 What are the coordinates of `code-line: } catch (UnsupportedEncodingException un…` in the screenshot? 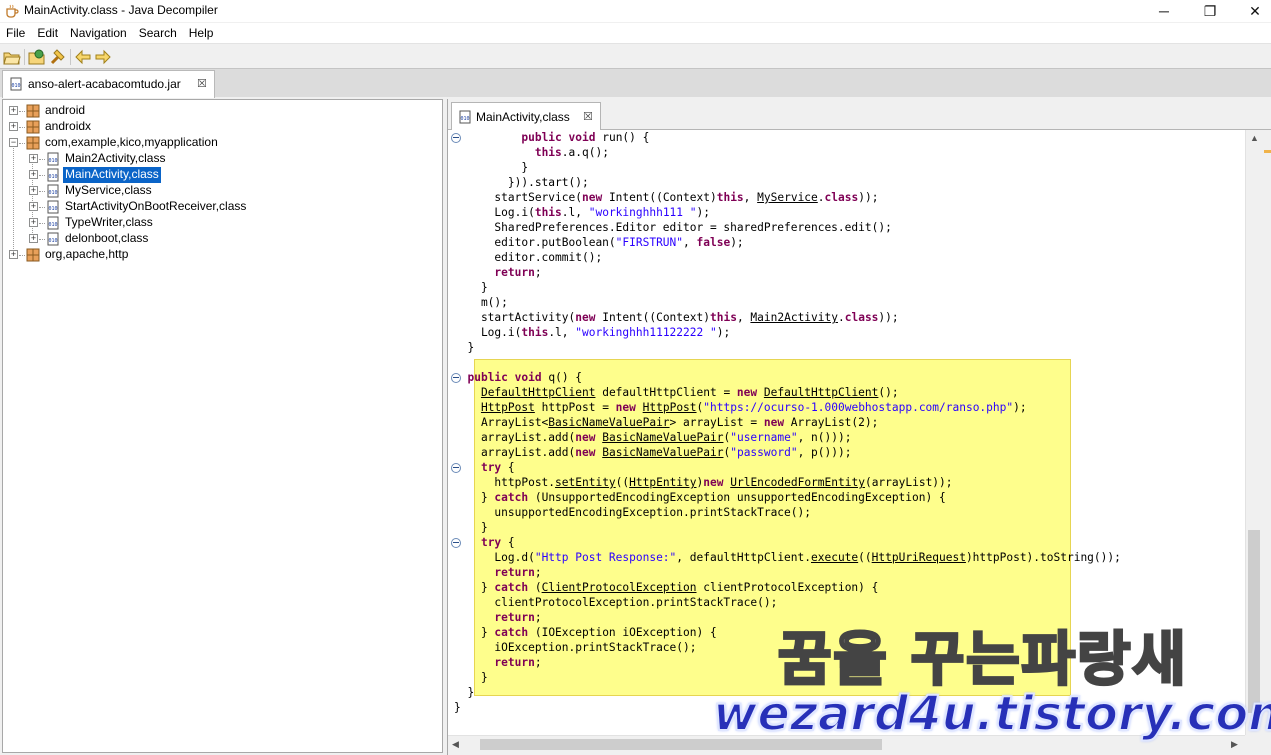 It's located at (700, 497).